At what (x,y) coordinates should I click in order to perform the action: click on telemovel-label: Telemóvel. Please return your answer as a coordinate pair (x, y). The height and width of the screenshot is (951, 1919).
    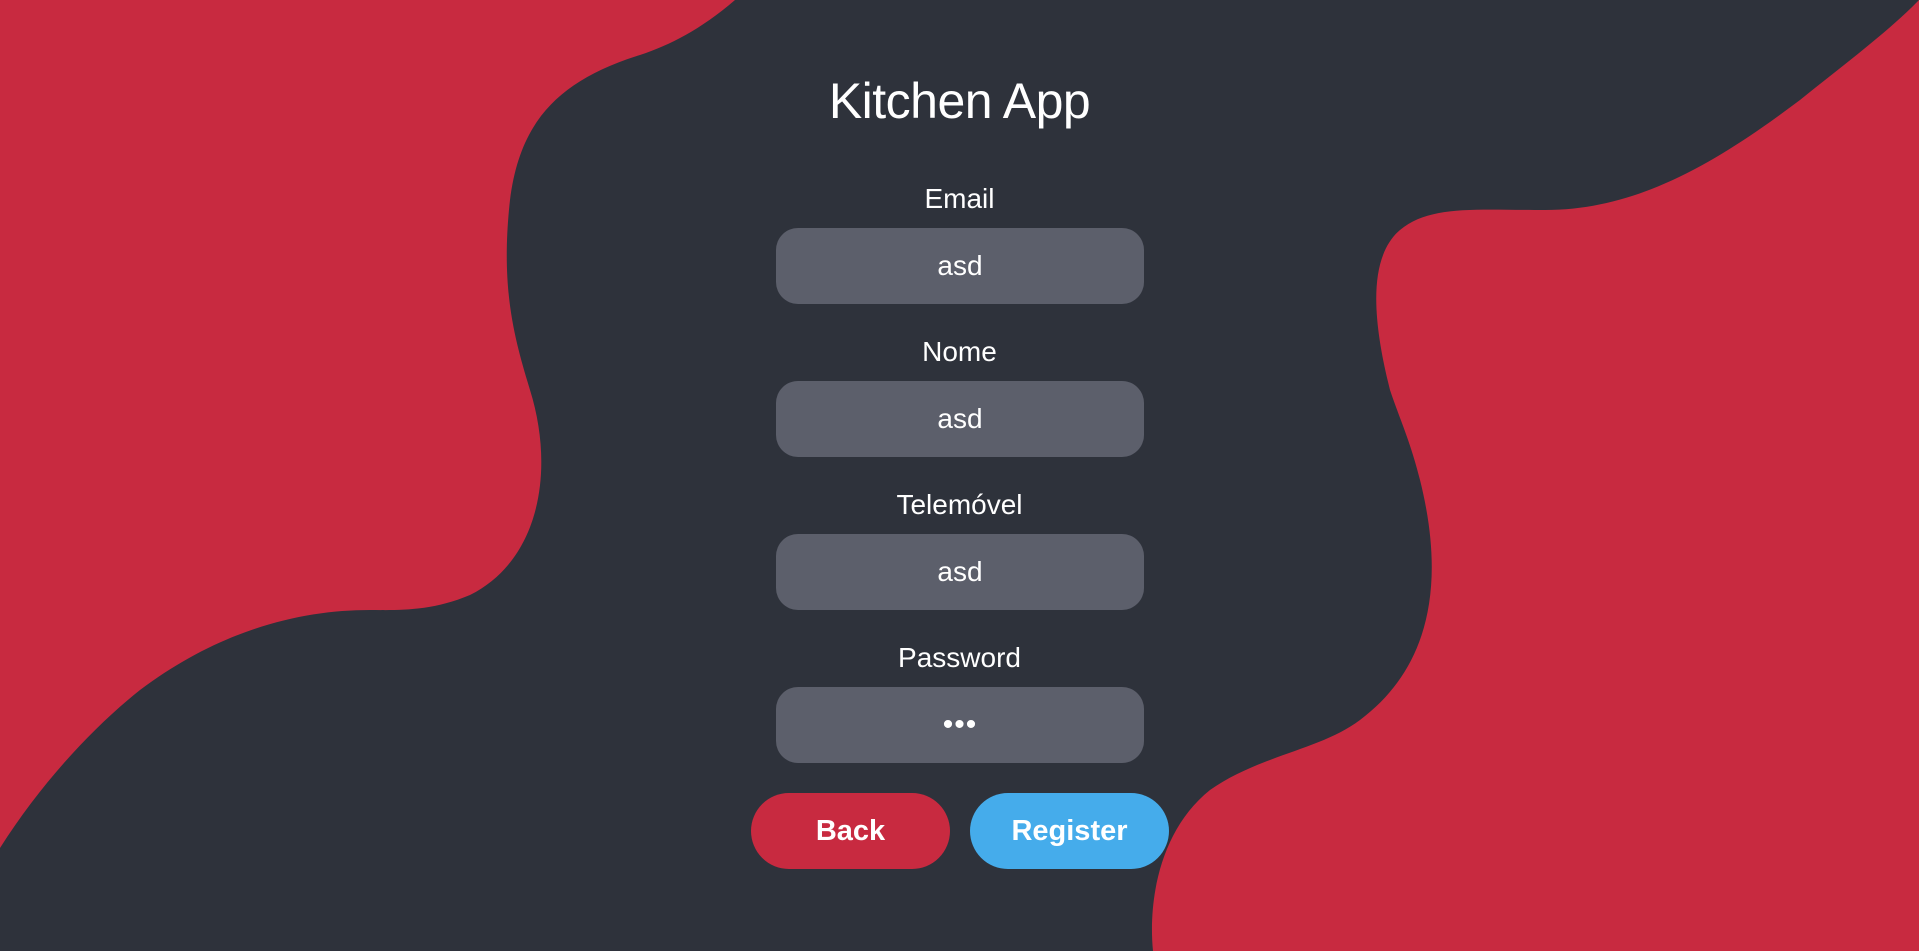
    Looking at the image, I should click on (959, 504).